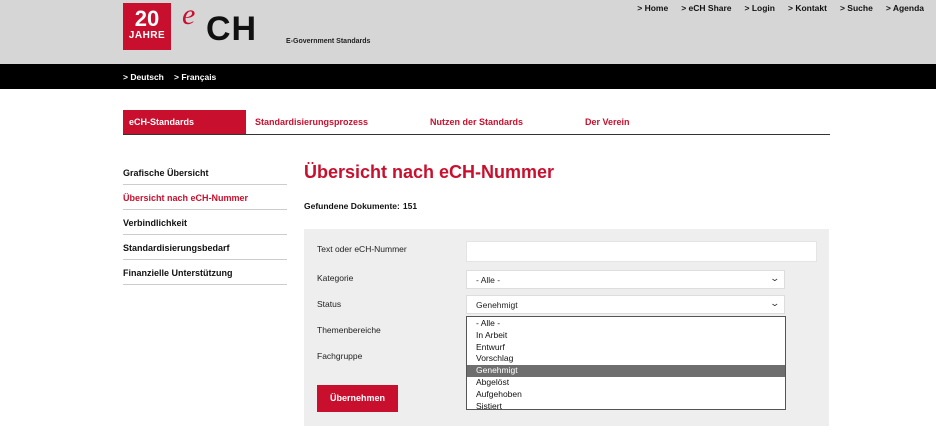 The width and height of the screenshot is (936, 442). I want to click on nav-ech-share: > eCH Share, so click(706, 8).